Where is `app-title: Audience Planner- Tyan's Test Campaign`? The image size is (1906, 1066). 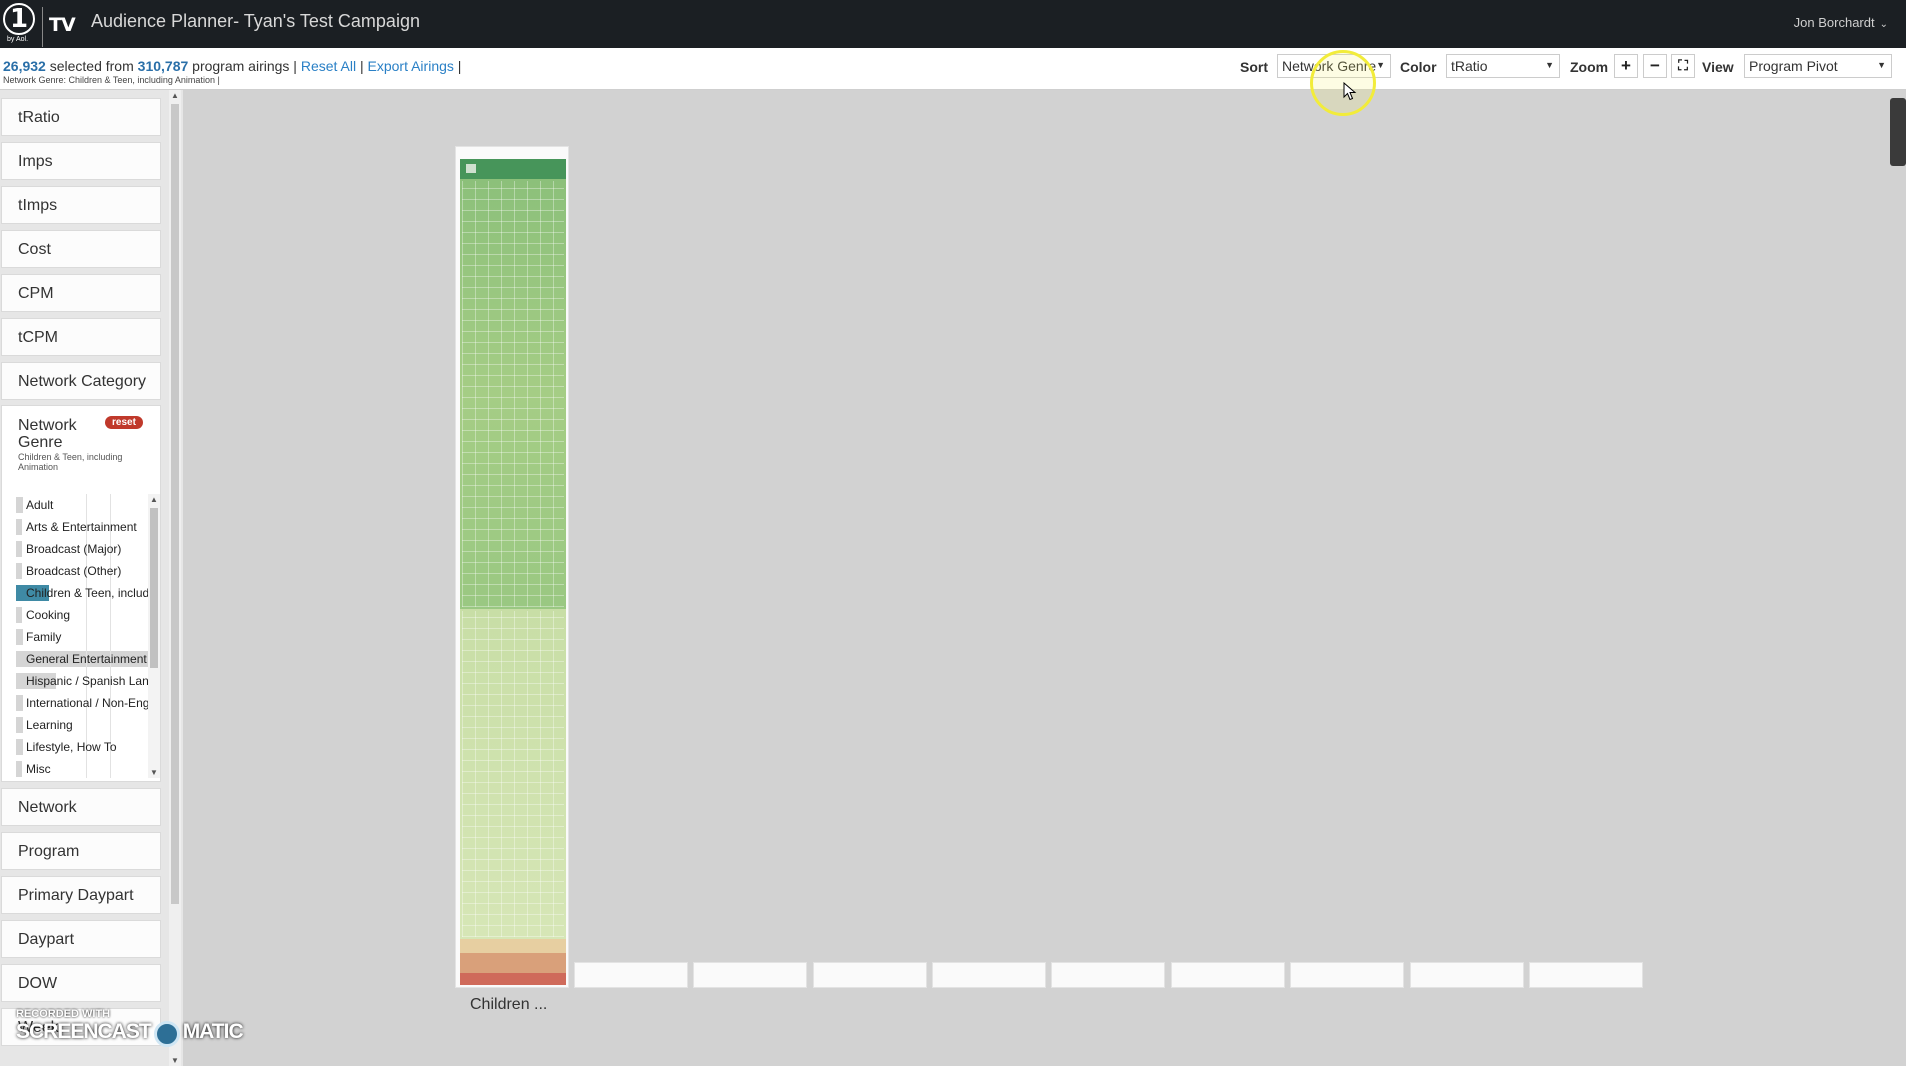
app-title: Audience Planner- Tyan's Test Campaign is located at coordinates (255, 21).